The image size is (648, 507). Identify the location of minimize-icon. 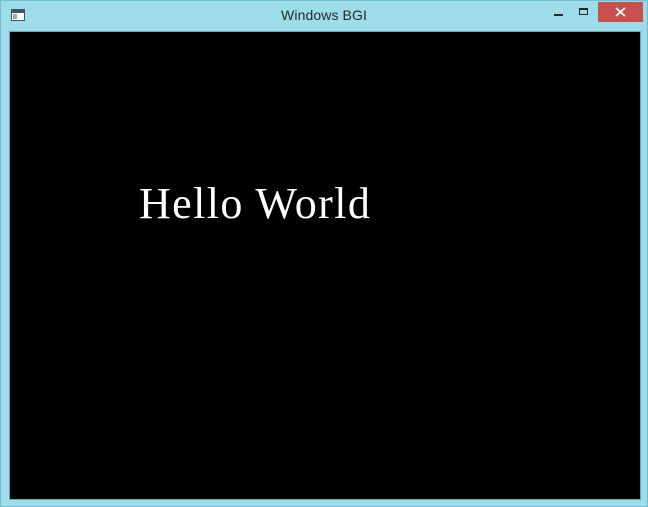
(558, 15).